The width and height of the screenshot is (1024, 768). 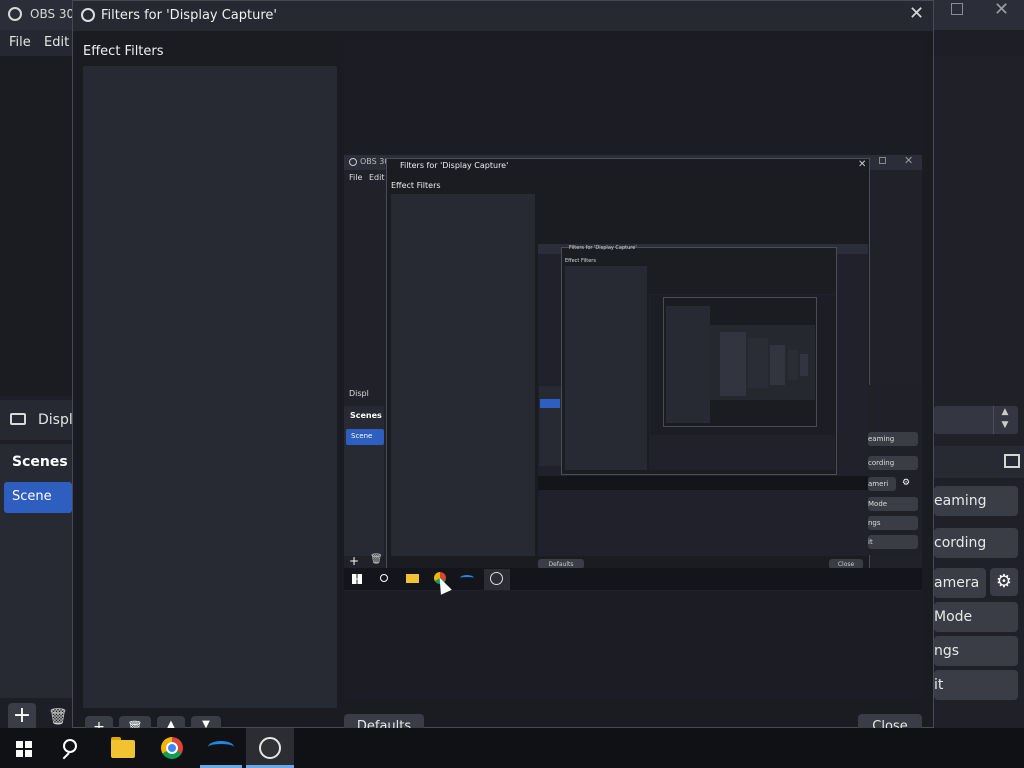 I want to click on maximize-icon, so click(x=957, y=9).